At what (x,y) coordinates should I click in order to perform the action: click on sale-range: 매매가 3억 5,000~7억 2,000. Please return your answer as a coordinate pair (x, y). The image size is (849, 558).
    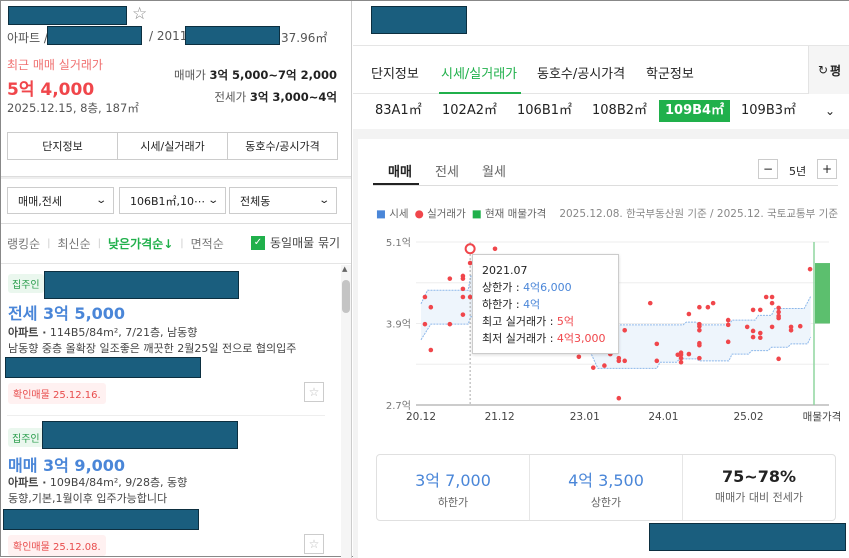
    Looking at the image, I should click on (255, 75).